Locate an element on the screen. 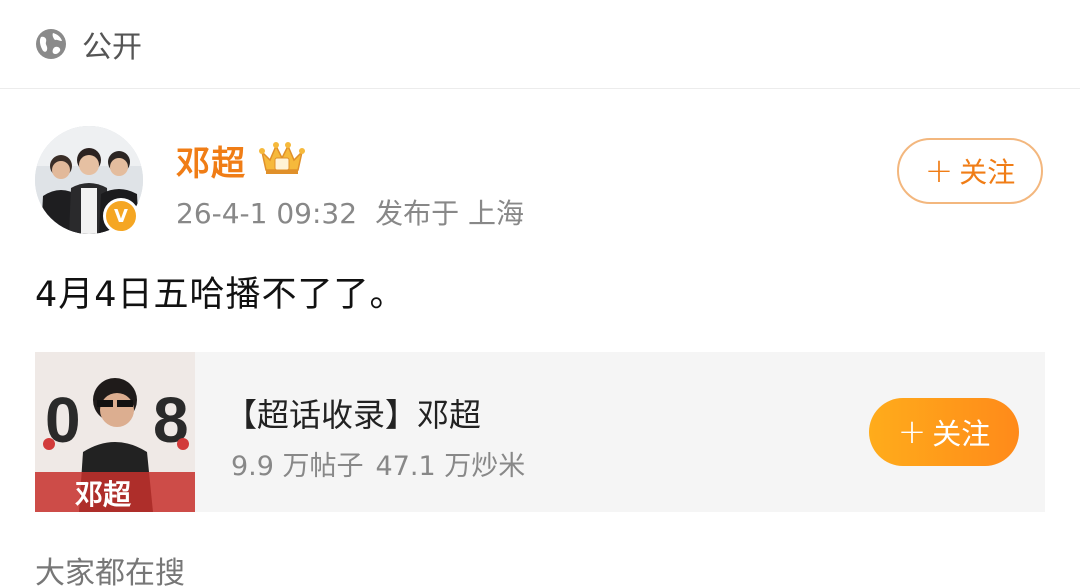 This screenshot has height=588, width=1080. posts-count: 9.9 万帖子 is located at coordinates (297, 466).